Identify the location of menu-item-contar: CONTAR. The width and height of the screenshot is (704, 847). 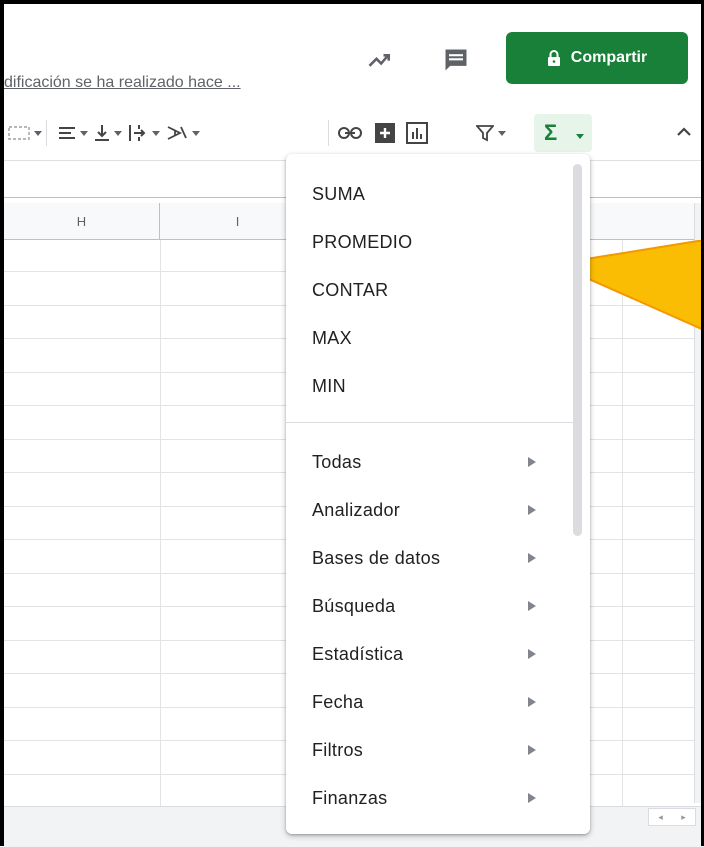
(431, 290).